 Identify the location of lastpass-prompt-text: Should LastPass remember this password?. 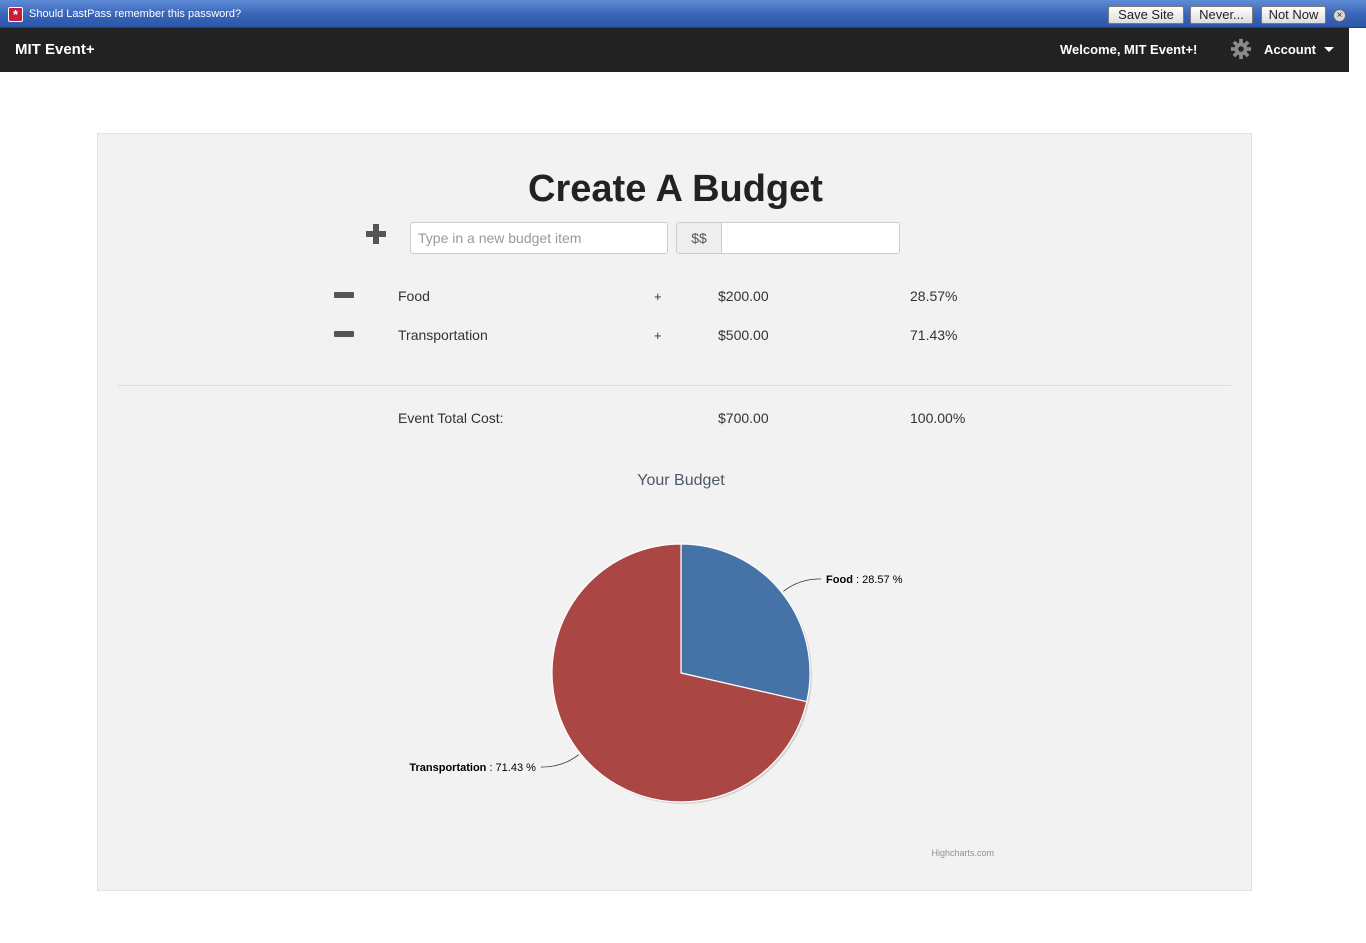
(135, 14).